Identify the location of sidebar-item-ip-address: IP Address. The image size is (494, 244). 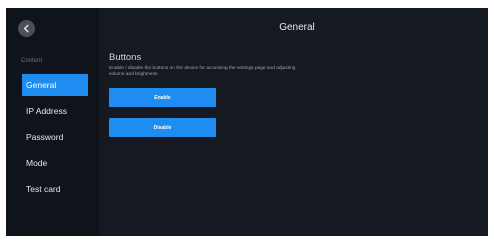
(55, 111).